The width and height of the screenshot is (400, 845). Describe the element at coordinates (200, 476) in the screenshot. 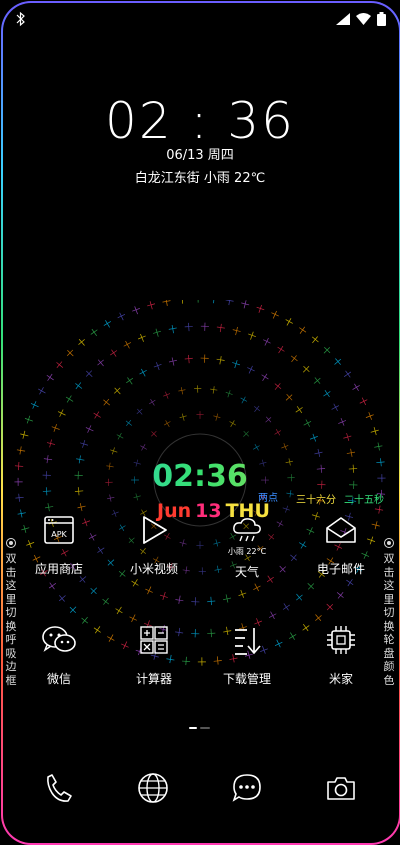

I see `dial-digital-time: 02:36` at that location.